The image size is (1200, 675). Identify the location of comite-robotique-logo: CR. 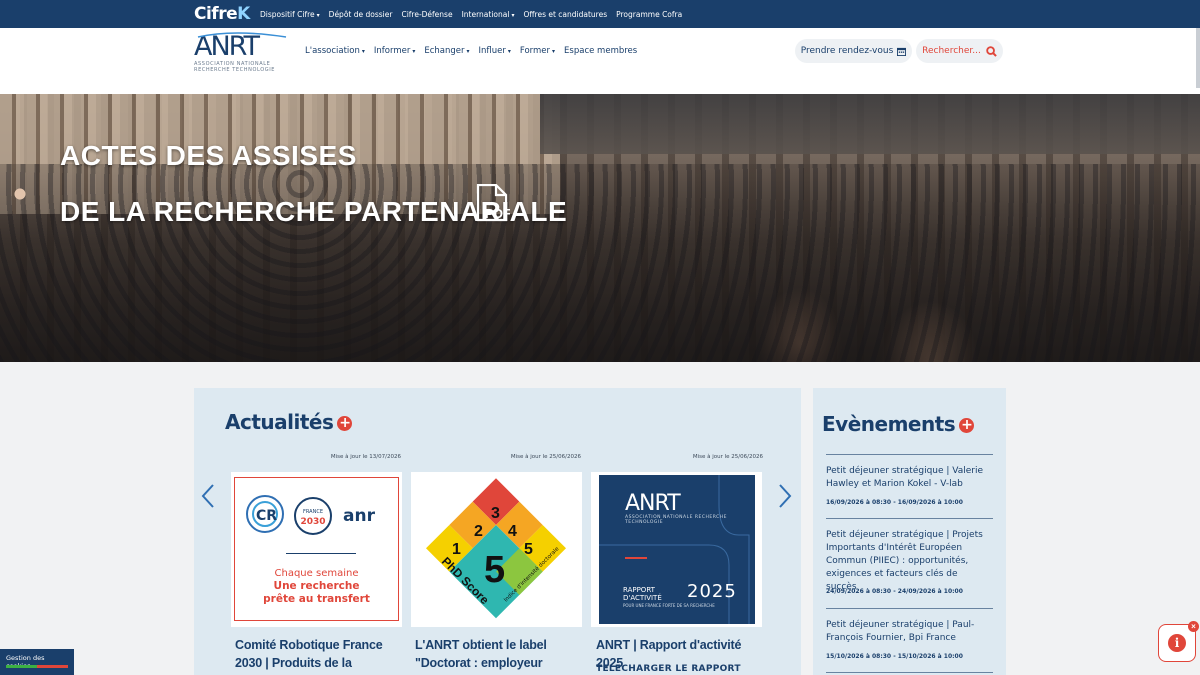
(265, 514).